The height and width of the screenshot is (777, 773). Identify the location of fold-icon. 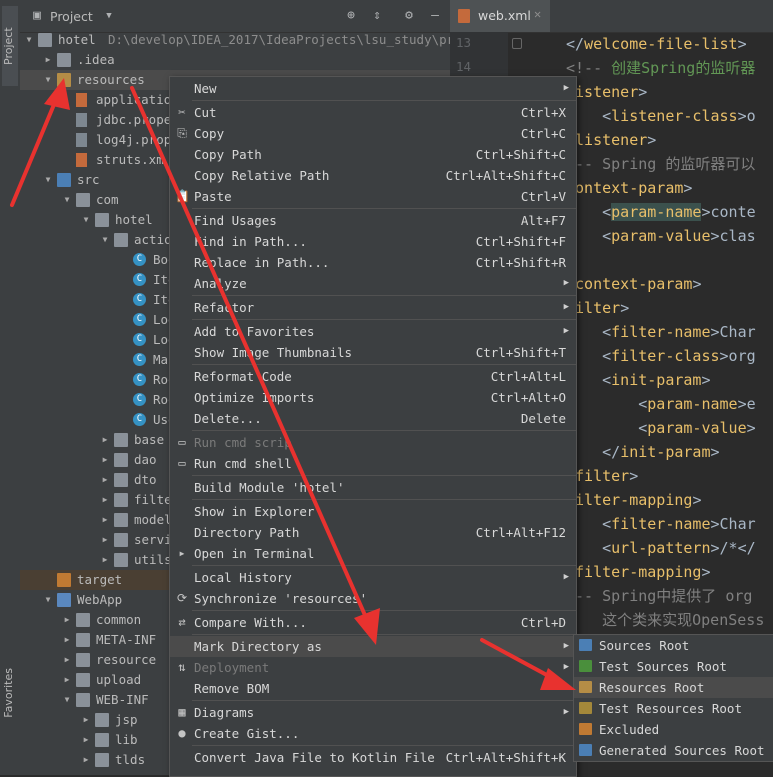
(517, 43).